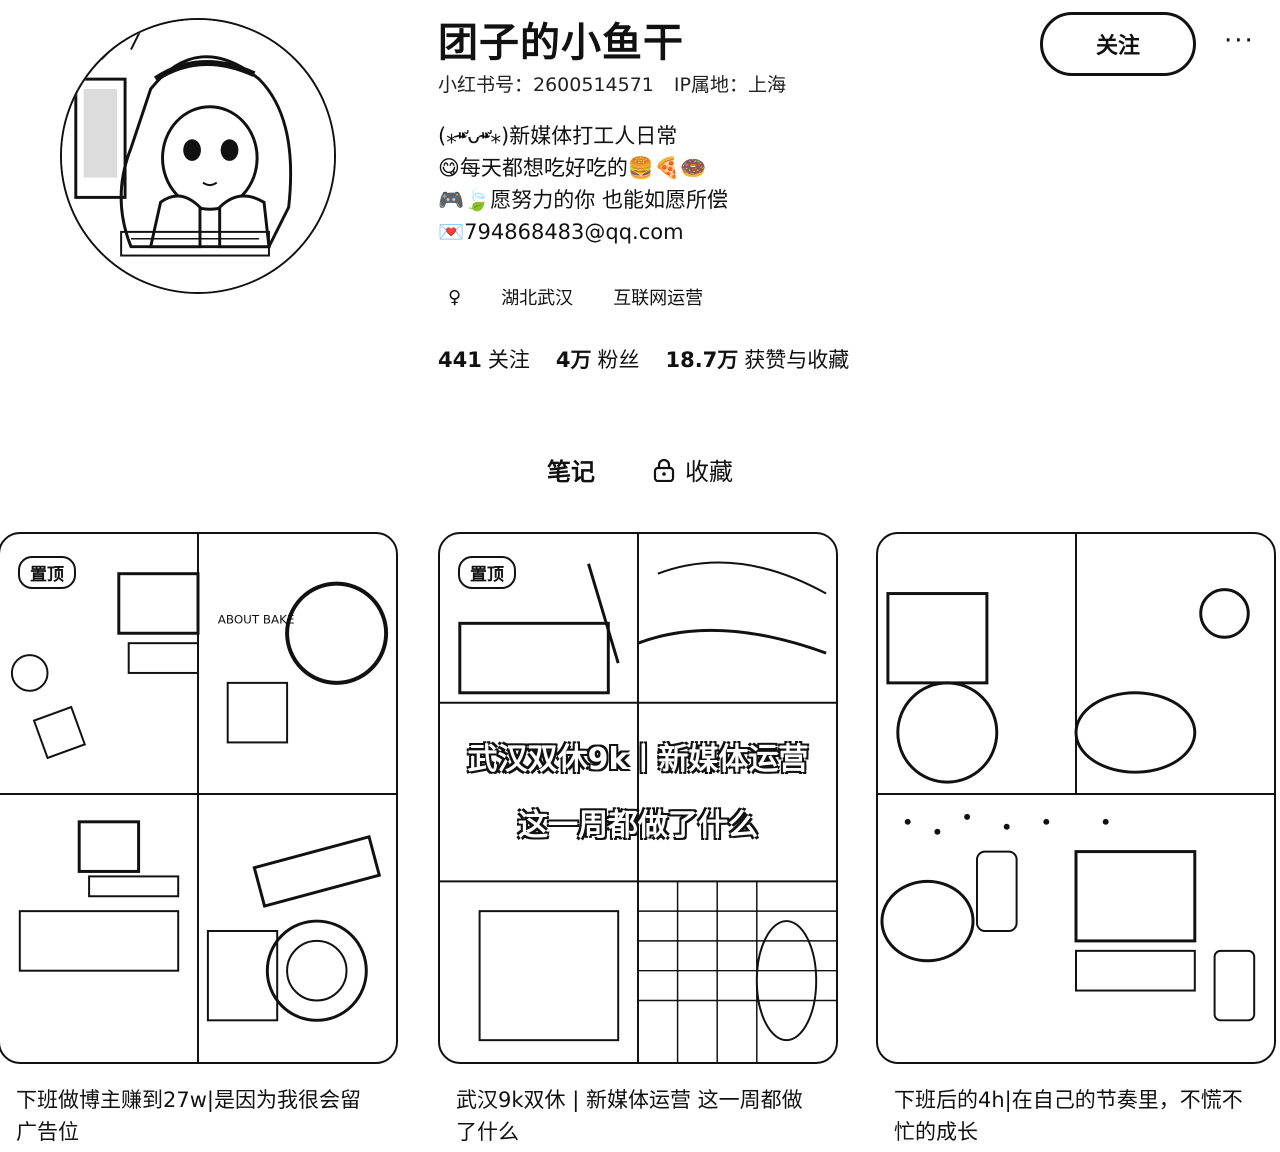 The image size is (1280, 1152). What do you see at coordinates (455, 297) in the screenshot?
I see `gender-female-icon: ♀` at bounding box center [455, 297].